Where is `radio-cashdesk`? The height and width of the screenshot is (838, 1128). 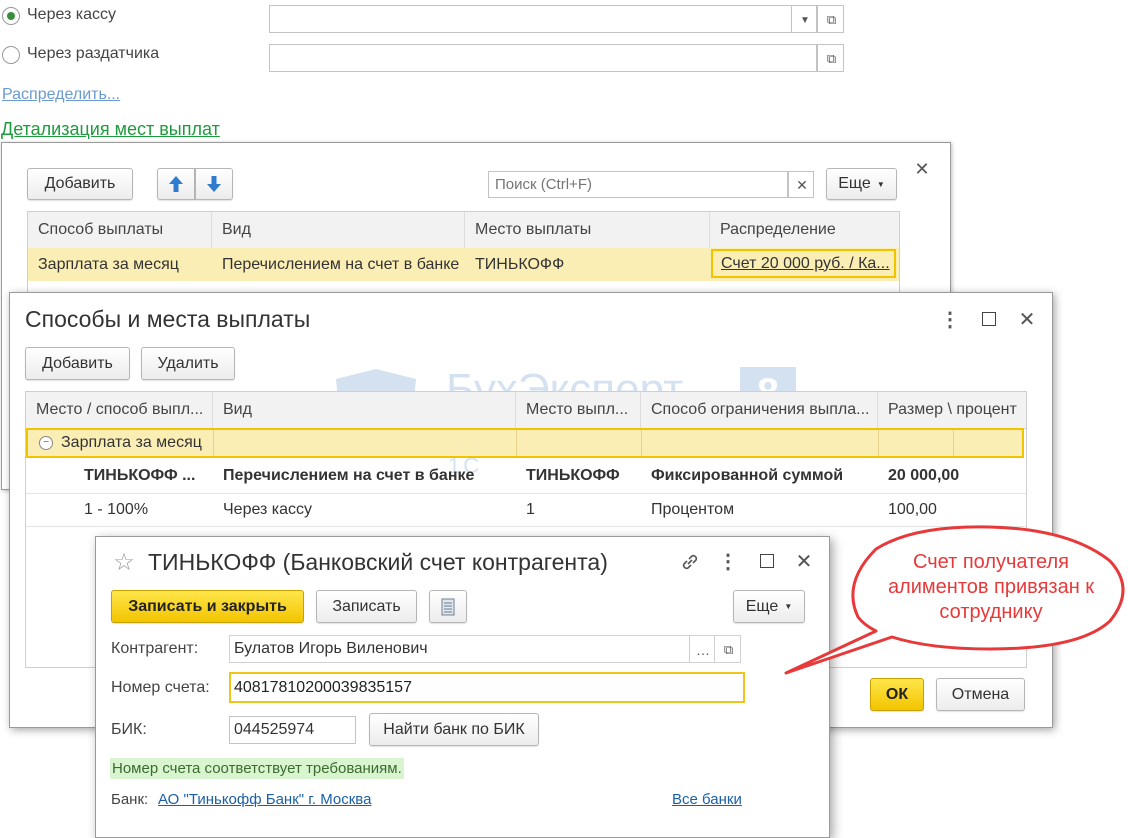
radio-cashdesk is located at coordinates (11, 16).